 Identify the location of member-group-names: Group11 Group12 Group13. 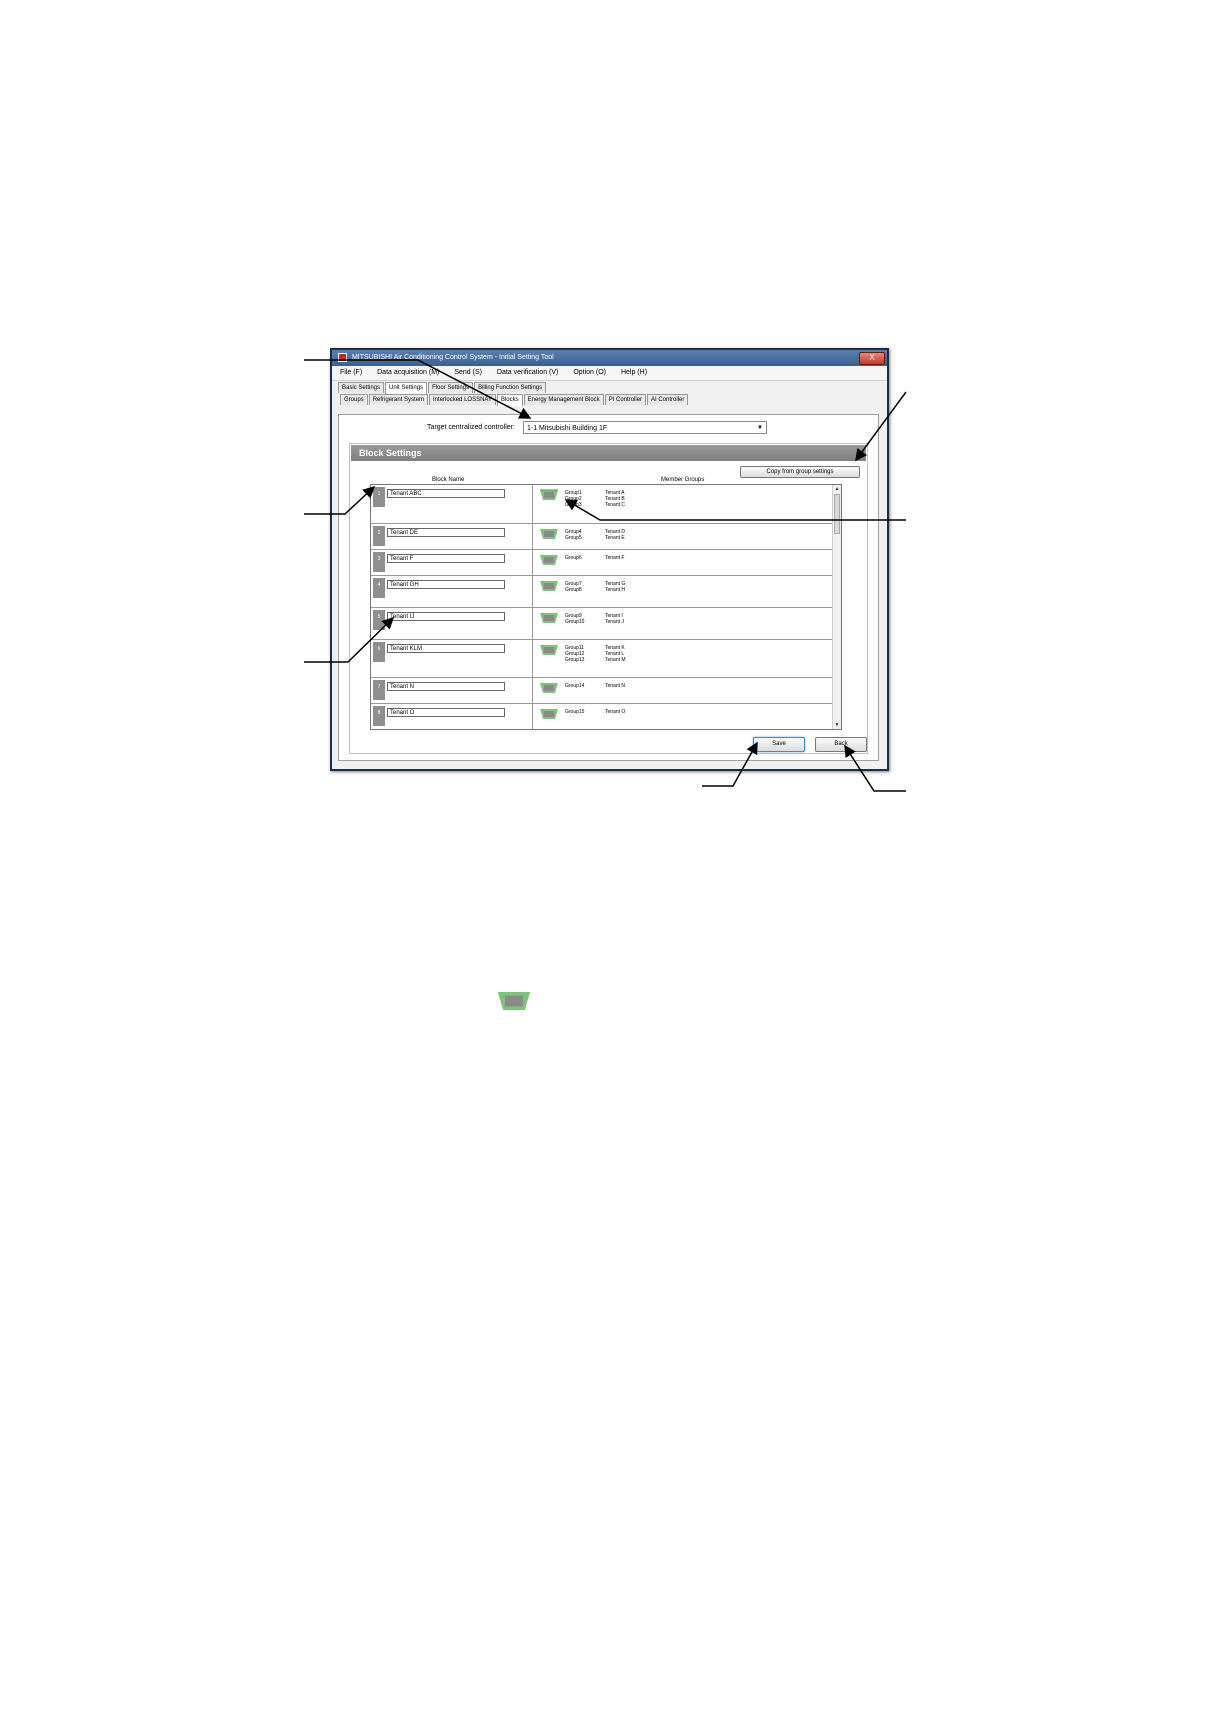
(574, 654).